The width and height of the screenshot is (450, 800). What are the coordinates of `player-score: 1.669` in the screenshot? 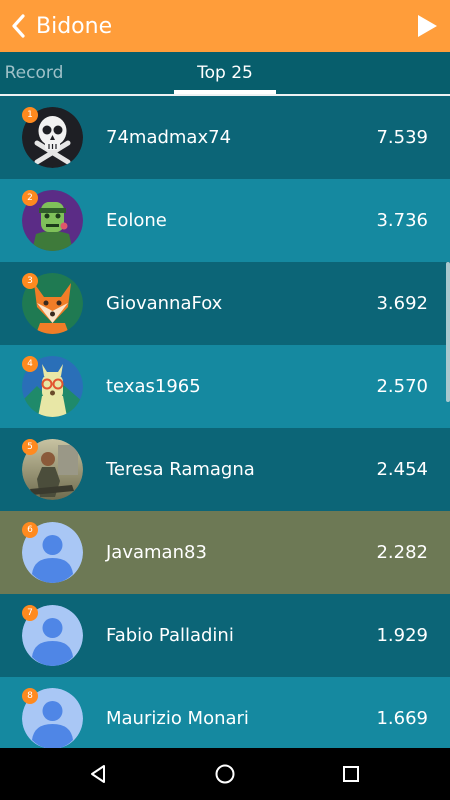 It's located at (402, 718).